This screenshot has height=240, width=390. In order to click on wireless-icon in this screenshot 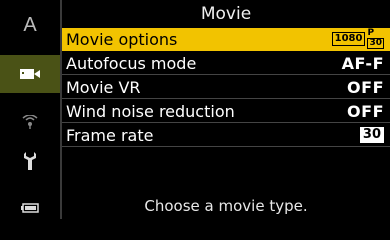, I will do `click(30, 122)`.